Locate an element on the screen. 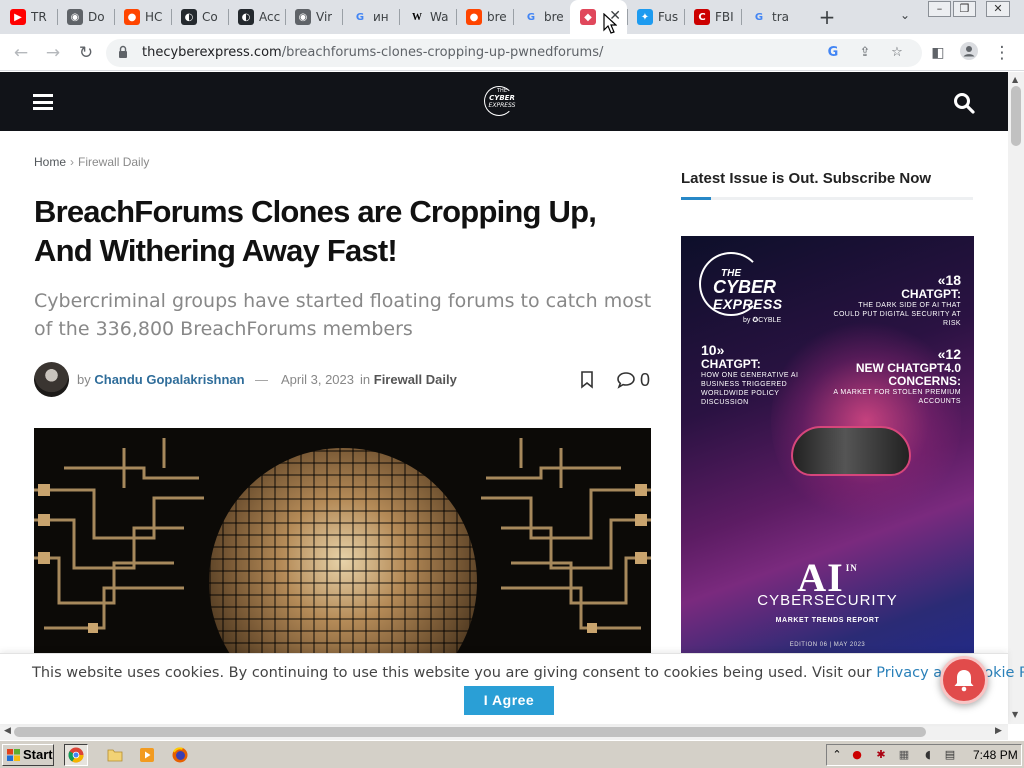 The width and height of the screenshot is (1024, 768). hamburger-menu-icon is located at coordinates (43, 102).